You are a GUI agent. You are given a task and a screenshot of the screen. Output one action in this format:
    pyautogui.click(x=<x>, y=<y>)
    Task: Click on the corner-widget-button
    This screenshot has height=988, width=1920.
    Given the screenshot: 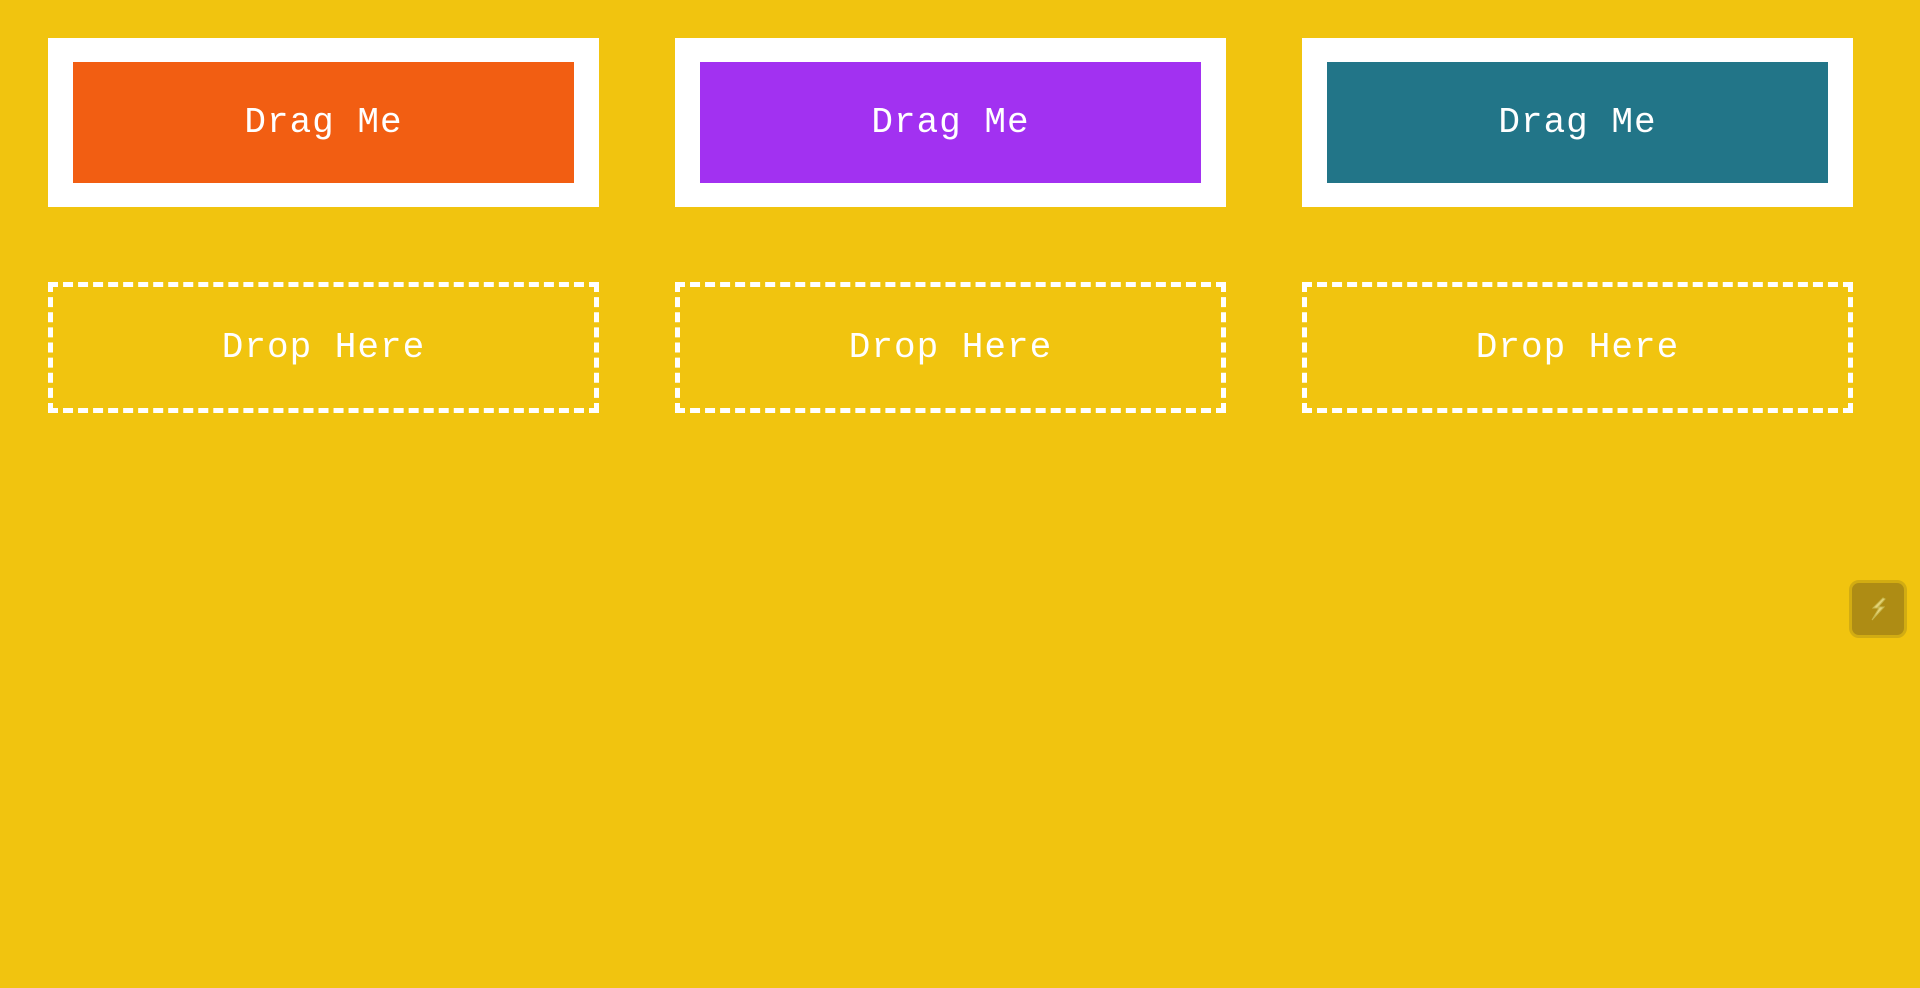 What is the action you would take?
    pyautogui.click(x=1878, y=609)
    